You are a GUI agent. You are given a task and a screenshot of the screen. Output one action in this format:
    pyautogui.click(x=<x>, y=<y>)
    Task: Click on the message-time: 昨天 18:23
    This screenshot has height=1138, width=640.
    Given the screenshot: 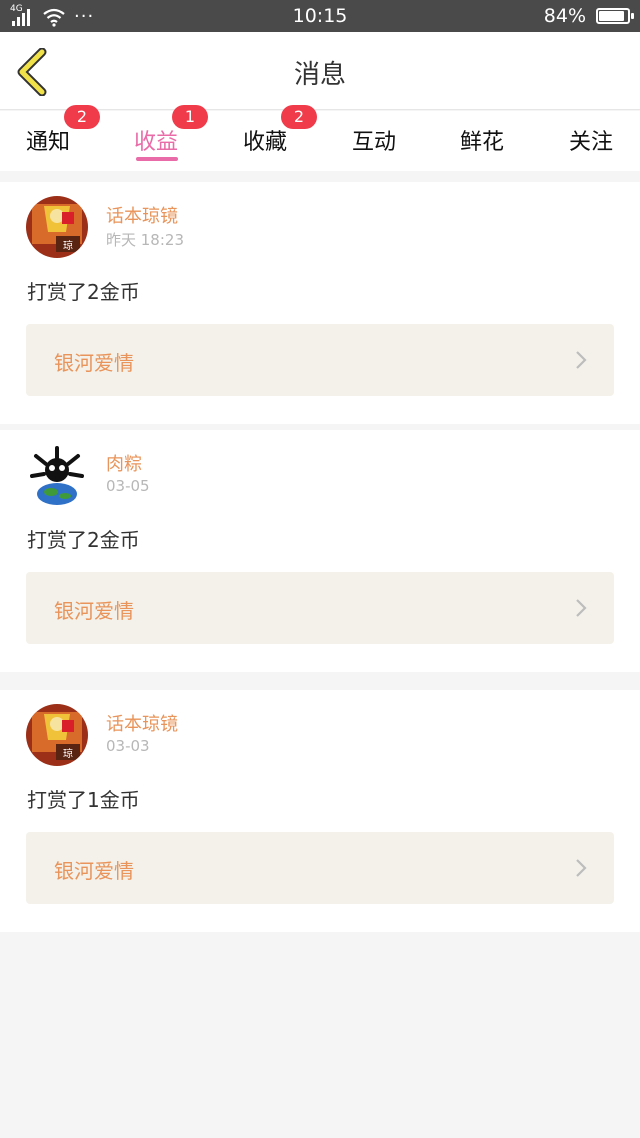 What is the action you would take?
    pyautogui.click(x=145, y=240)
    